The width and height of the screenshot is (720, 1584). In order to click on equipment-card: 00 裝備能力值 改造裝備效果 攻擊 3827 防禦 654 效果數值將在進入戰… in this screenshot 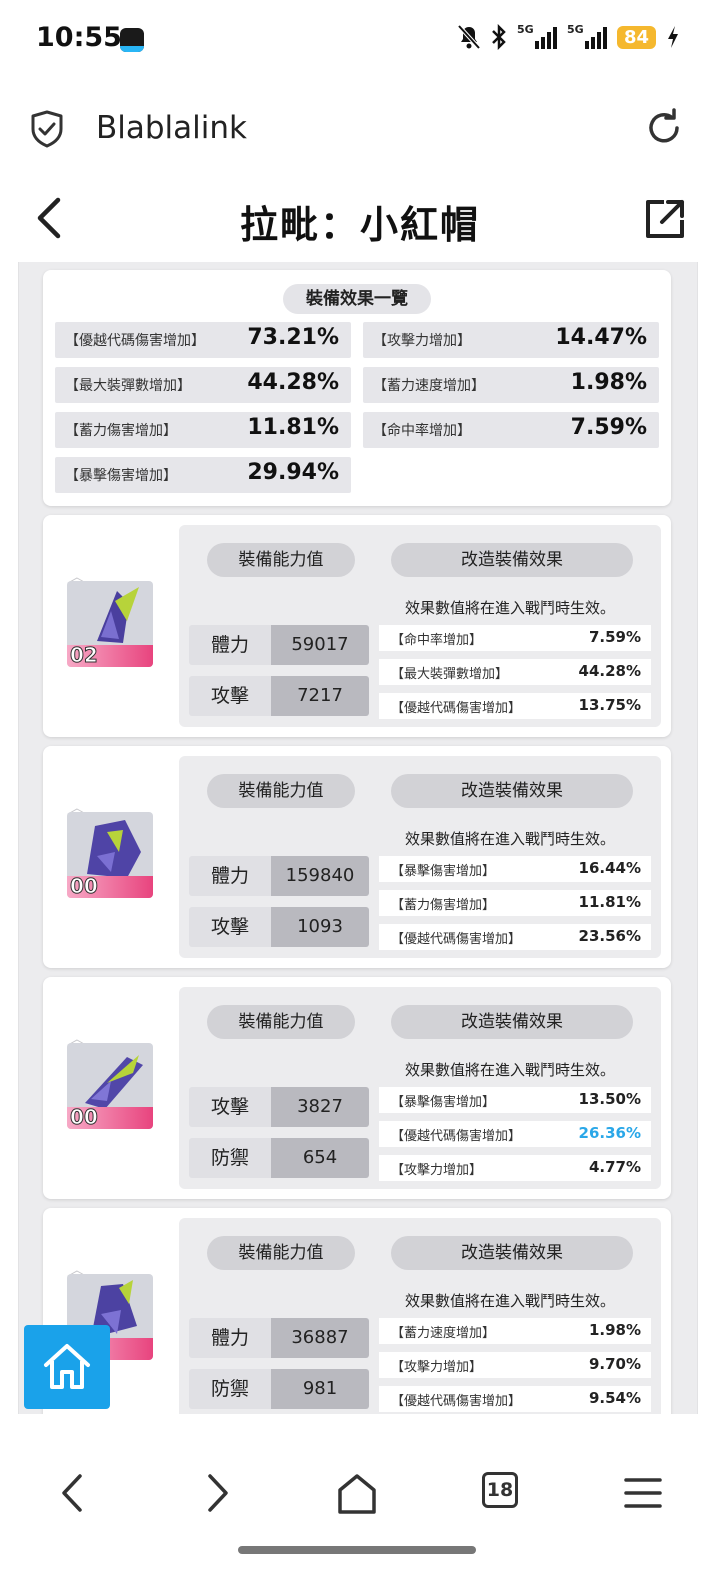, I will do `click(357, 1088)`.